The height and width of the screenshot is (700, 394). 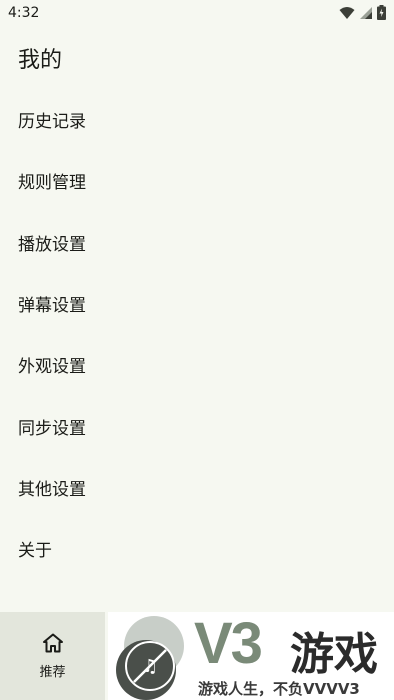 What do you see at coordinates (197, 425) in the screenshot?
I see `menu-item-sync: 同步设置` at bounding box center [197, 425].